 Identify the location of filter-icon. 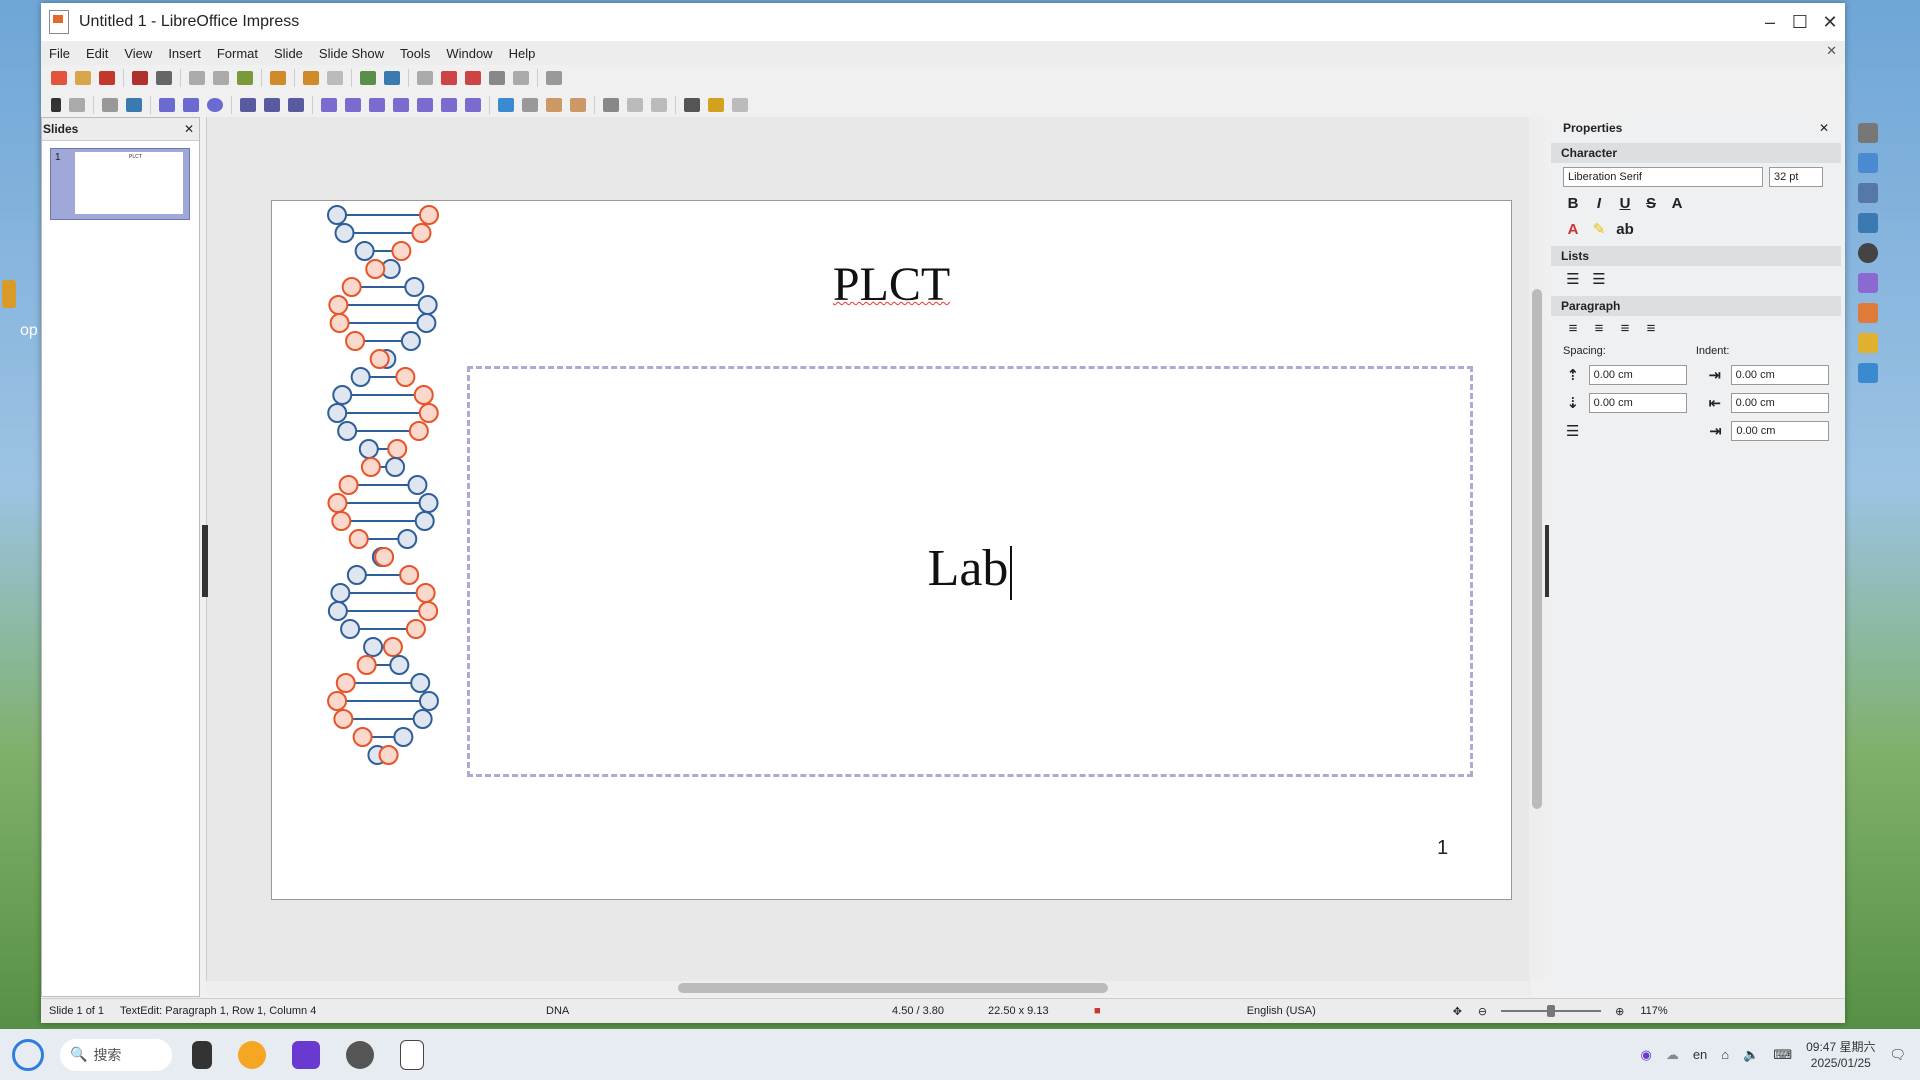
(659, 105).